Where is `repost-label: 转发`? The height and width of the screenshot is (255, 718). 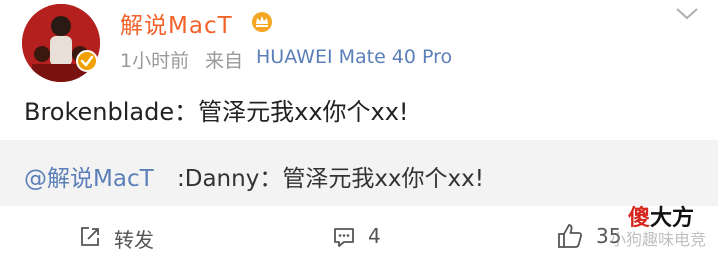
repost-label: 转发 is located at coordinates (134, 240).